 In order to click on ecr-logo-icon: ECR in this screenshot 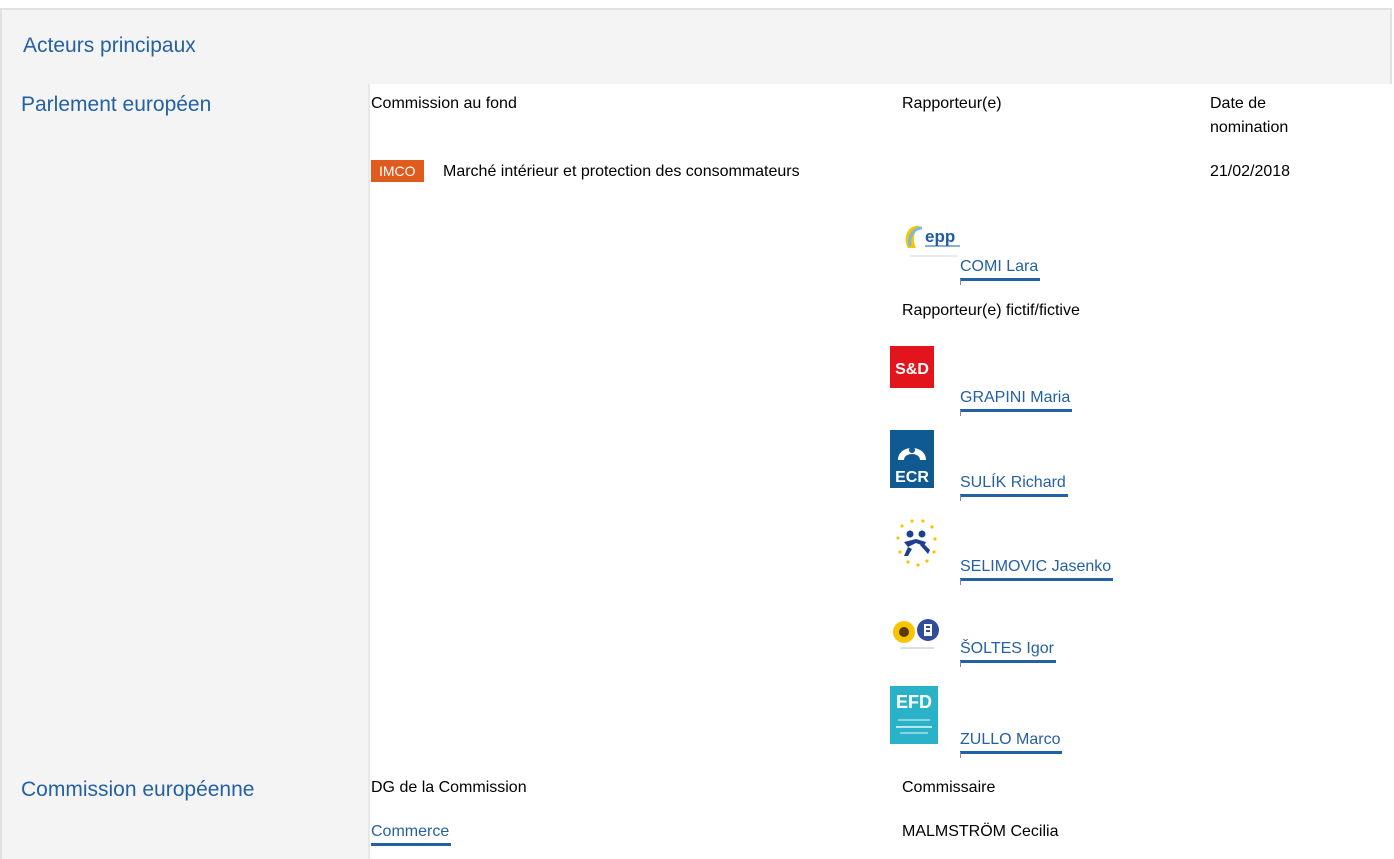, I will do `click(912, 459)`.